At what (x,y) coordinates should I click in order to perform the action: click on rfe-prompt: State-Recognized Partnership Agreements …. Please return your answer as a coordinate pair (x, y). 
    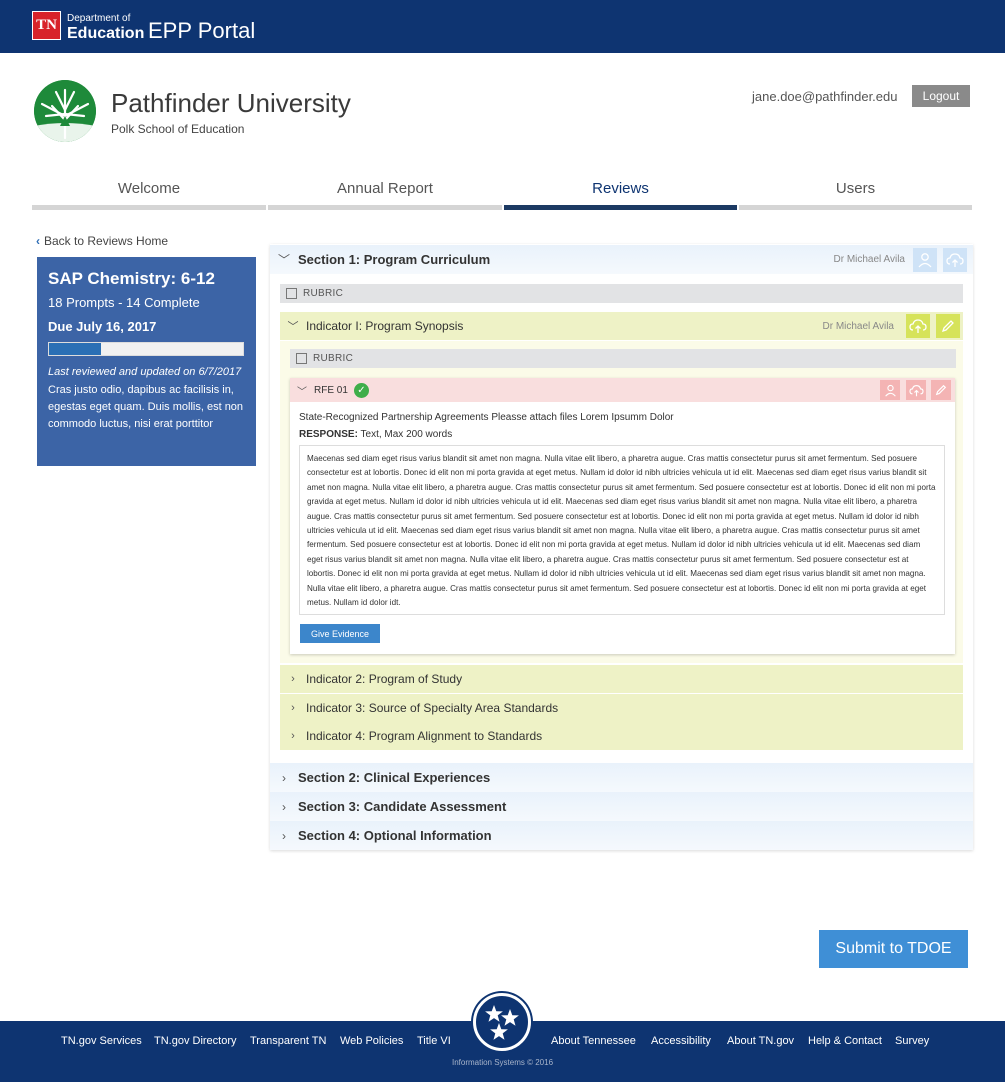
    Looking at the image, I should click on (486, 417).